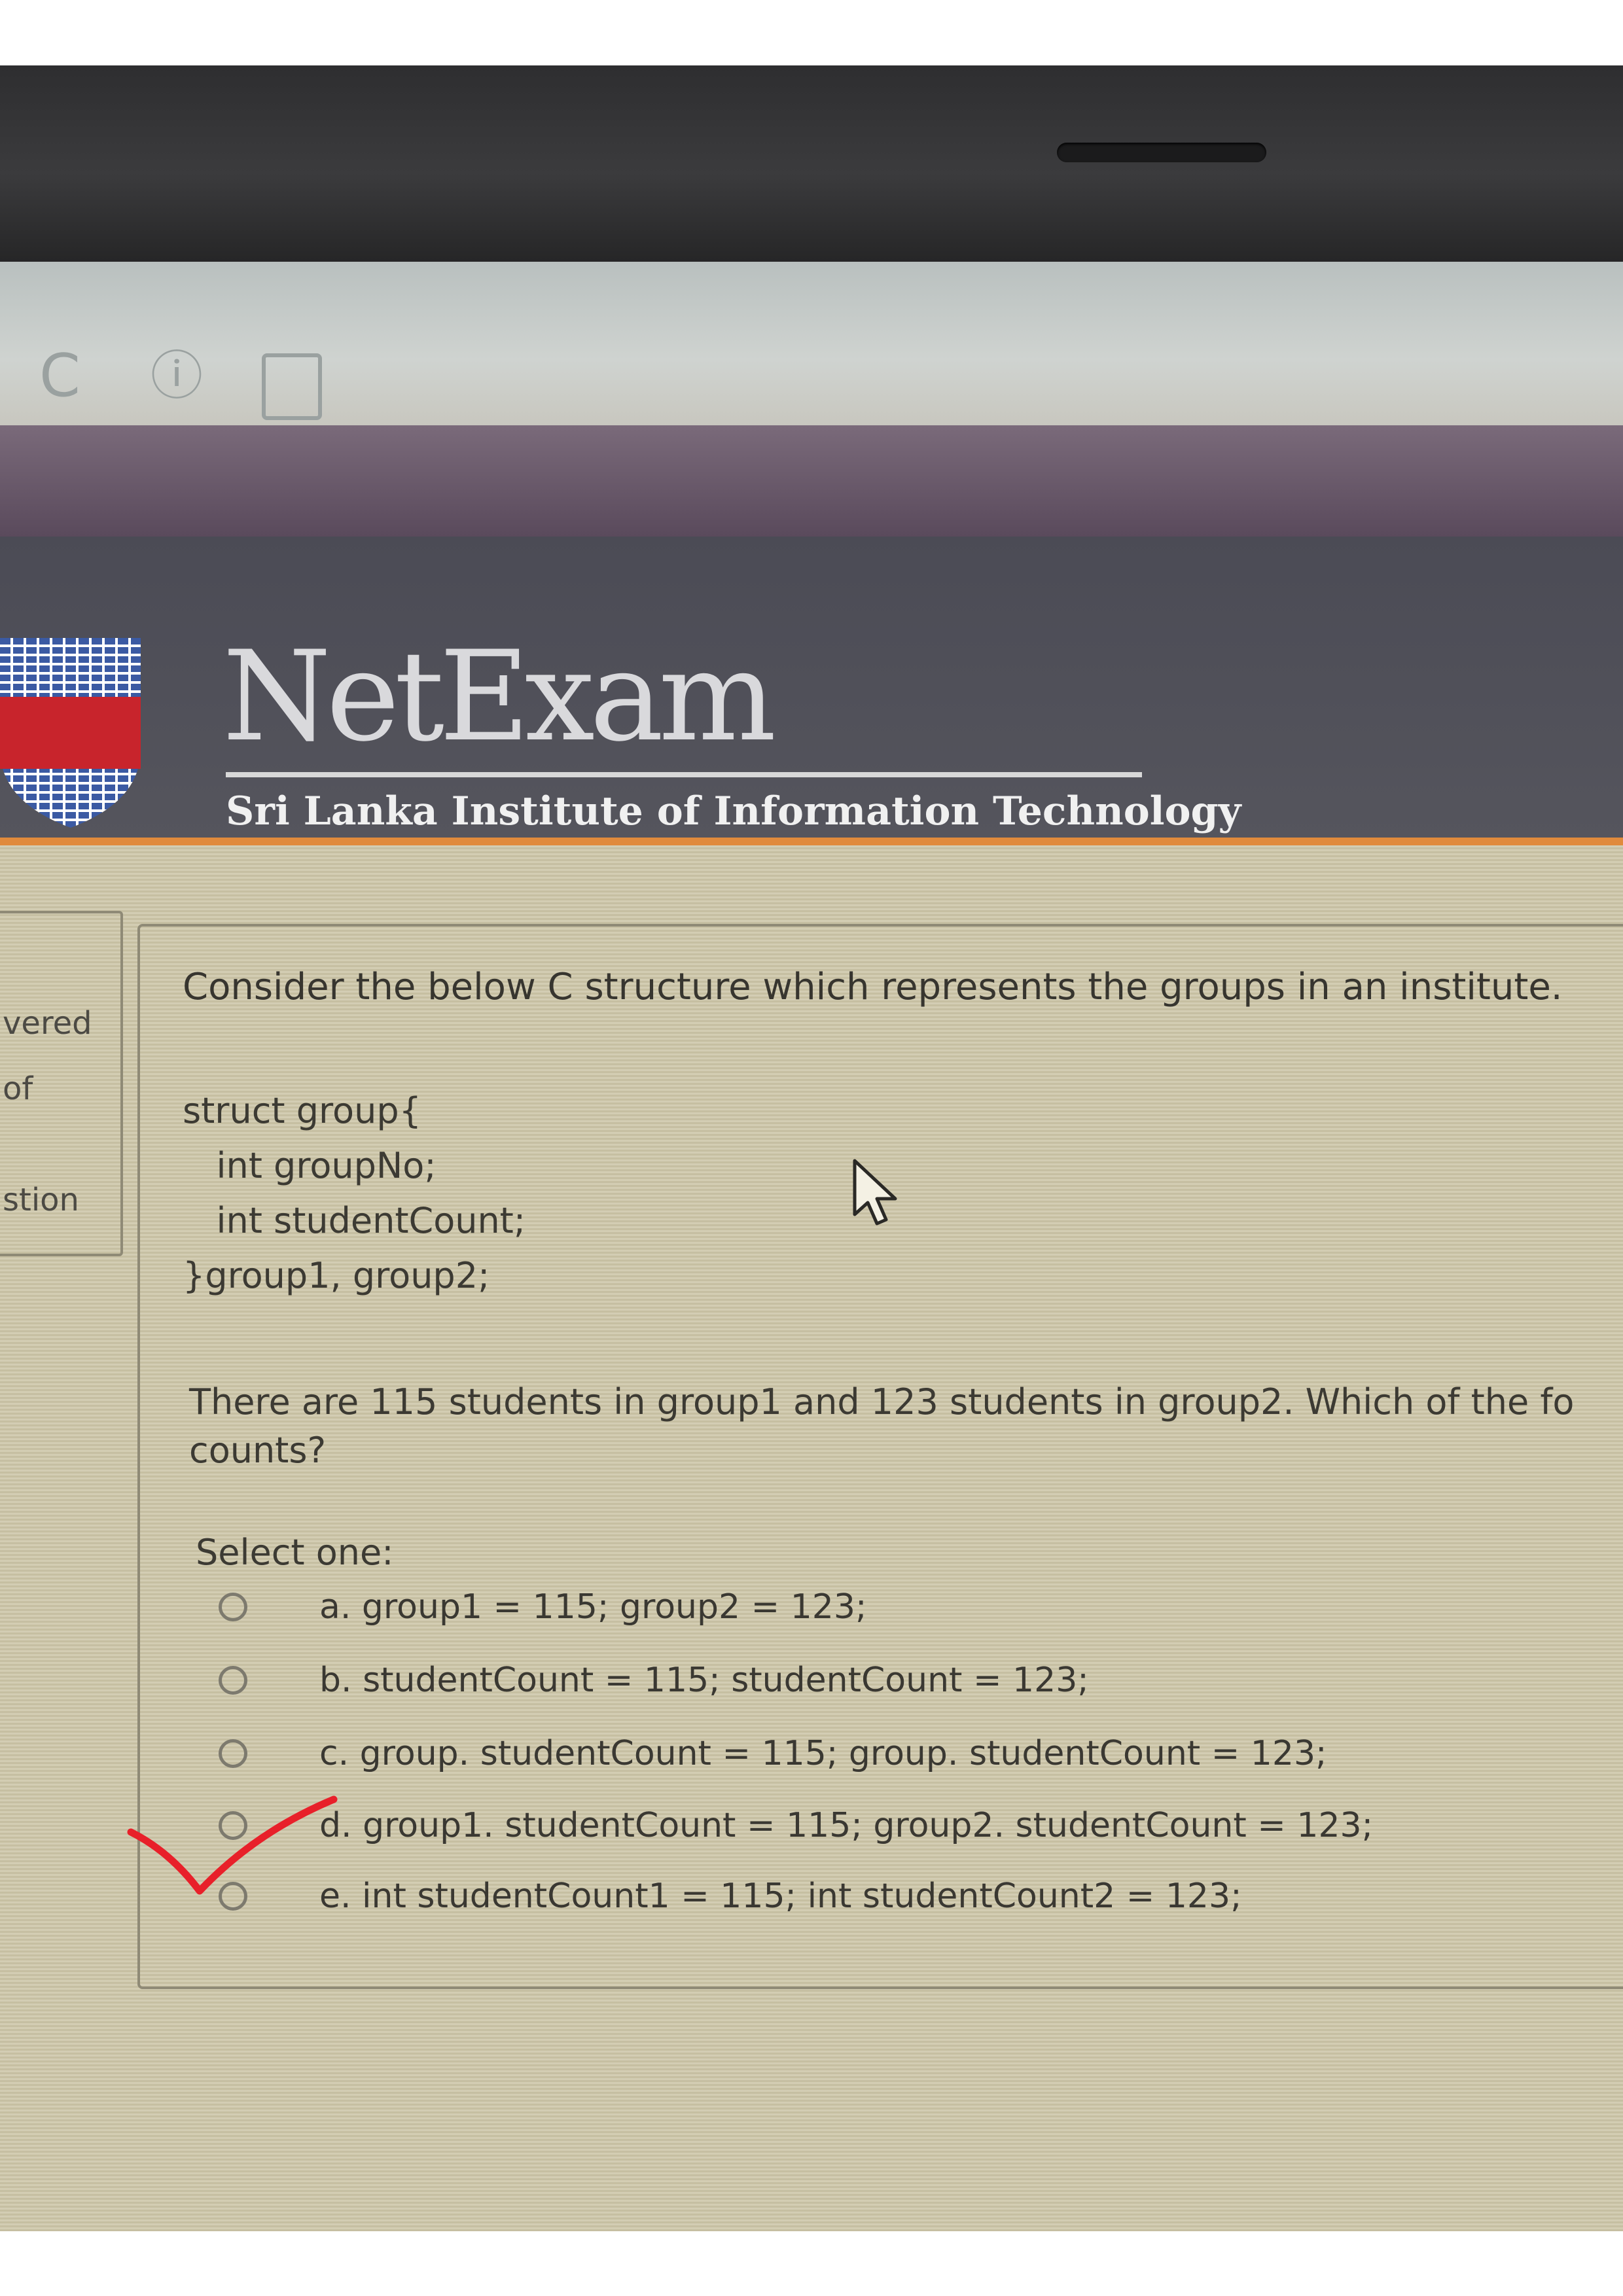  What do you see at coordinates (593, 1607) in the screenshot?
I see `option-label: a. group1 = 115; group2 = 123;` at bounding box center [593, 1607].